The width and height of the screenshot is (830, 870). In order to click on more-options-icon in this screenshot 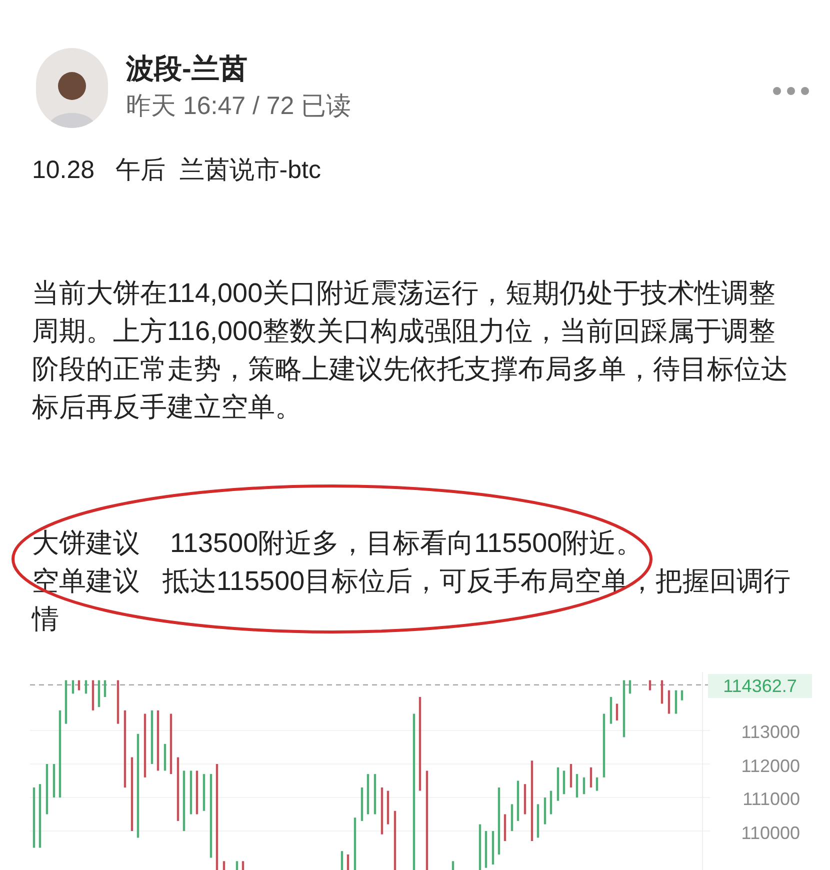, I will do `click(791, 91)`.